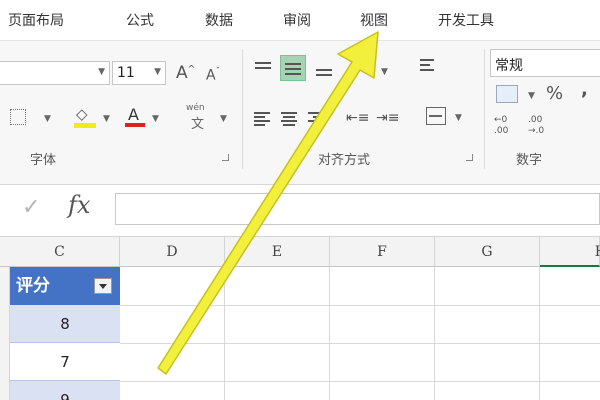  I want to click on wrap-text-icon, so click(429, 67).